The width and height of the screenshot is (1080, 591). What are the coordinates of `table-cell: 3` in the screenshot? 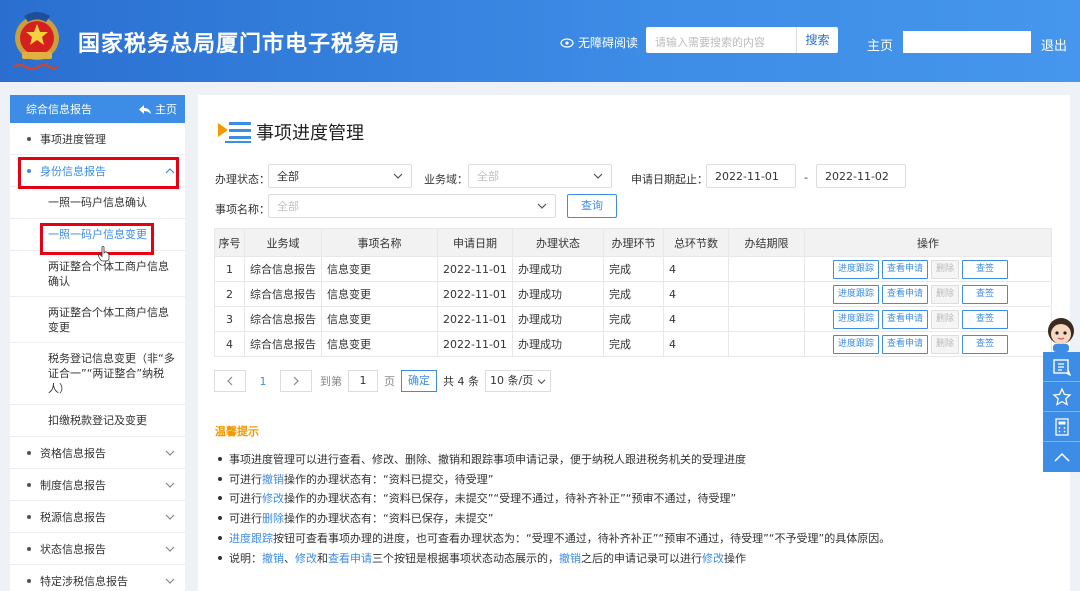 It's located at (229, 319).